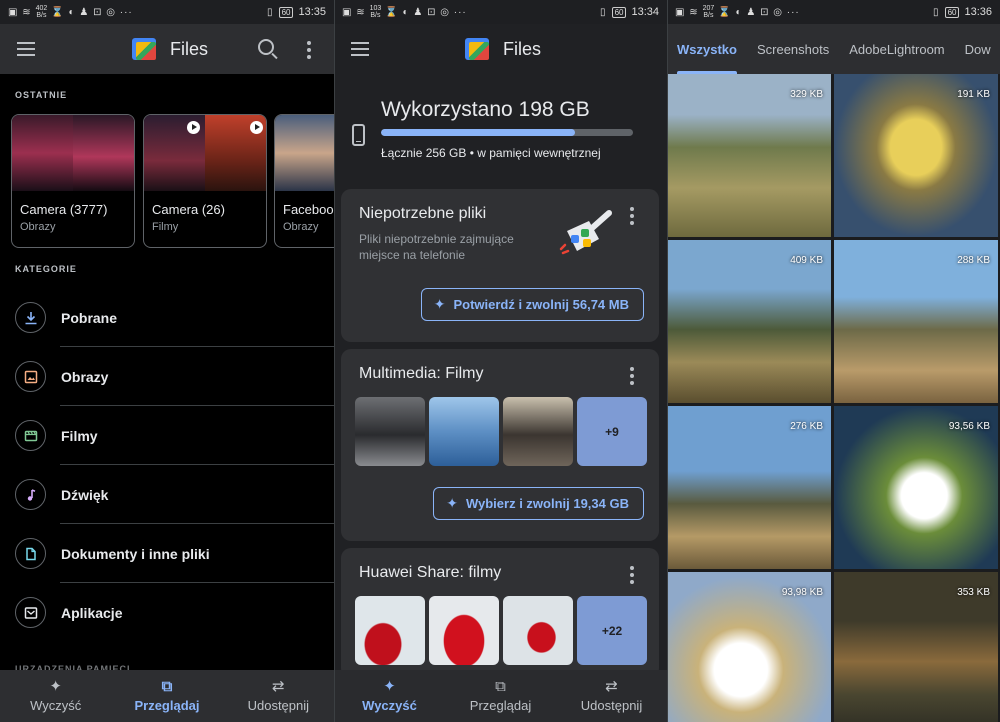  What do you see at coordinates (146, 49) in the screenshot?
I see `files-logo-icon` at bounding box center [146, 49].